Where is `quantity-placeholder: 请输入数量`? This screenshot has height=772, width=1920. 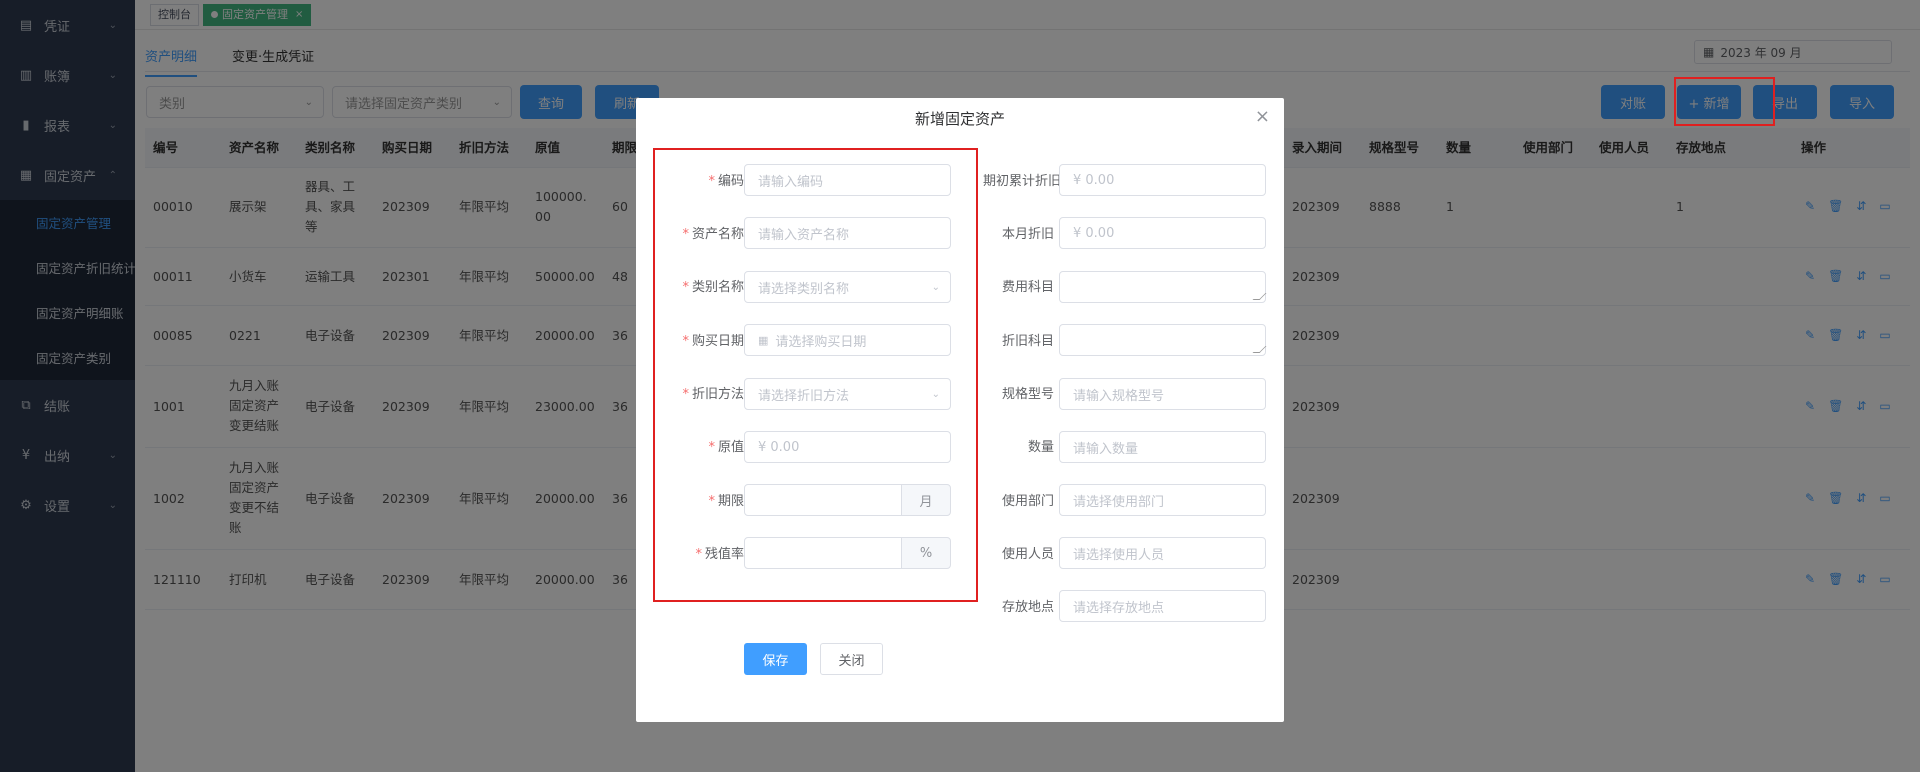 quantity-placeholder: 请输入数量 is located at coordinates (1106, 449).